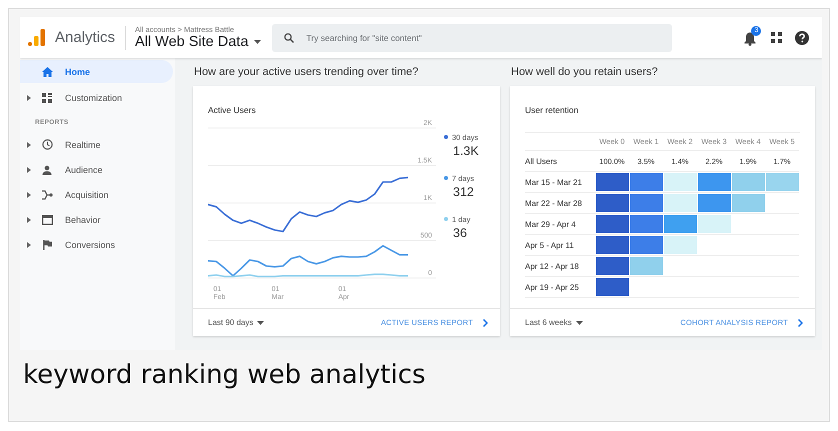  What do you see at coordinates (198, 42) in the screenshot?
I see `property-selector: All Web Site Data` at bounding box center [198, 42].